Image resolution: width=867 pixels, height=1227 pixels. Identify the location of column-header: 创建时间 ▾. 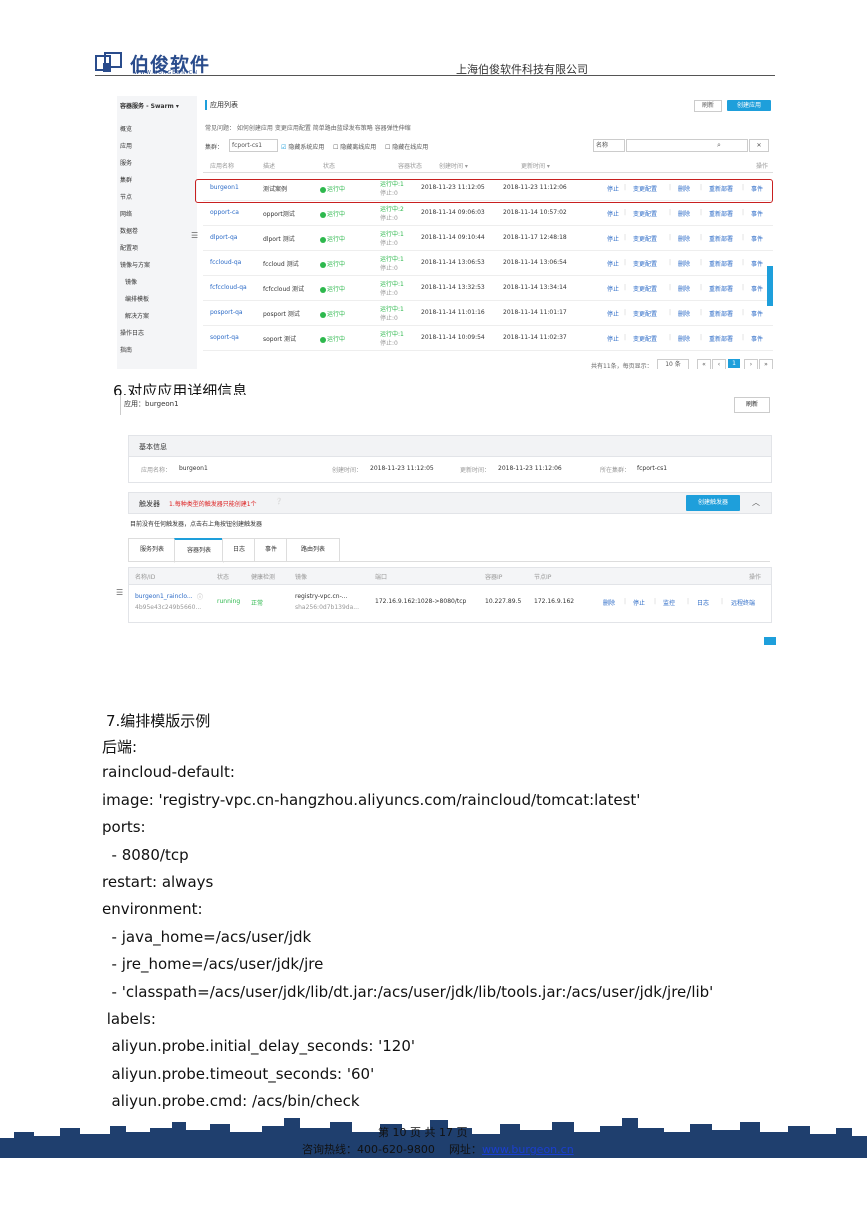
(453, 165).